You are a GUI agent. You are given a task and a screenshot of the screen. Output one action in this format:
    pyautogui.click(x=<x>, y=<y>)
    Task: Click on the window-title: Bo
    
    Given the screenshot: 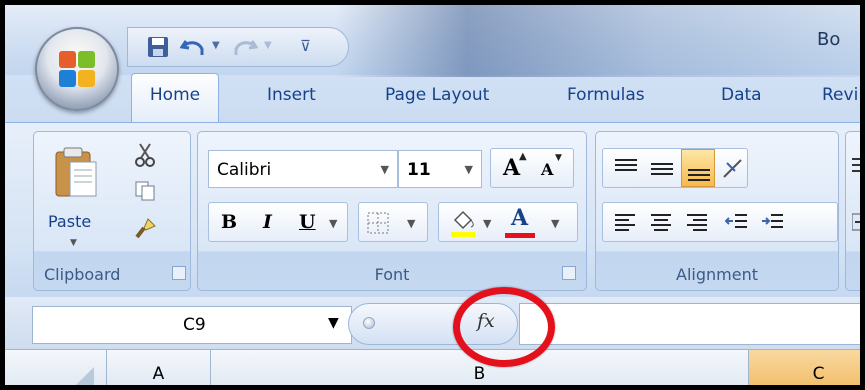 What is the action you would take?
    pyautogui.click(x=829, y=39)
    